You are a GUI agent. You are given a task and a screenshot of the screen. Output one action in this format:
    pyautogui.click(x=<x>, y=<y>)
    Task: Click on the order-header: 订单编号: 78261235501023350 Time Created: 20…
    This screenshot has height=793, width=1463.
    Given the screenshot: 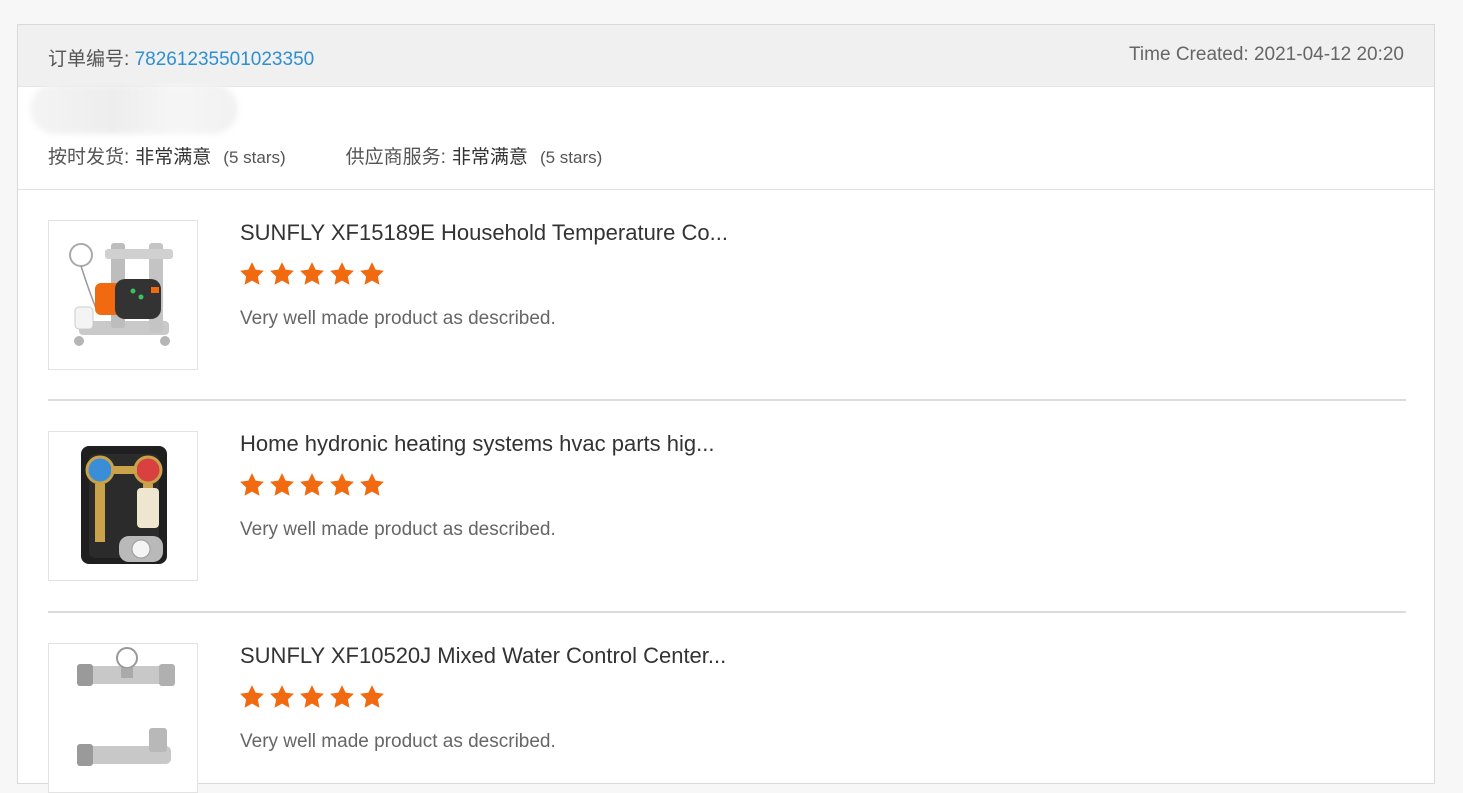 What is the action you would take?
    pyautogui.click(x=726, y=56)
    